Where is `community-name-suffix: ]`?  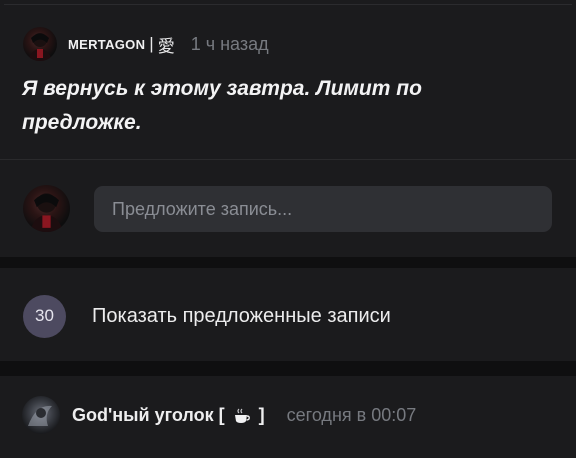
community-name-suffix: ] is located at coordinates (261, 414).